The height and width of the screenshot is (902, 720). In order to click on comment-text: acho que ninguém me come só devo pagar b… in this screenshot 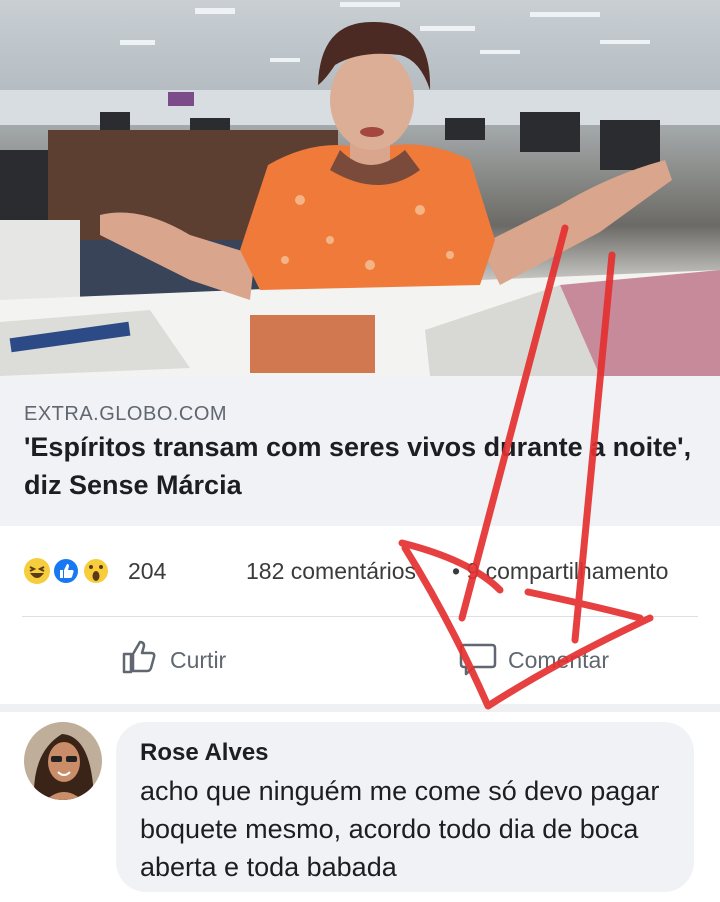, I will do `click(400, 829)`.